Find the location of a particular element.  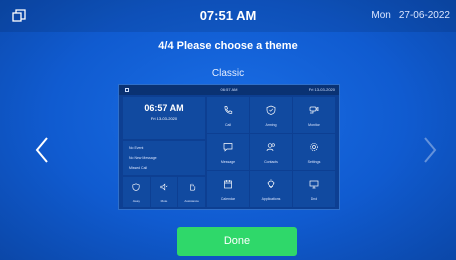

preview-tile-label: Monitor is located at coordinates (314, 125).